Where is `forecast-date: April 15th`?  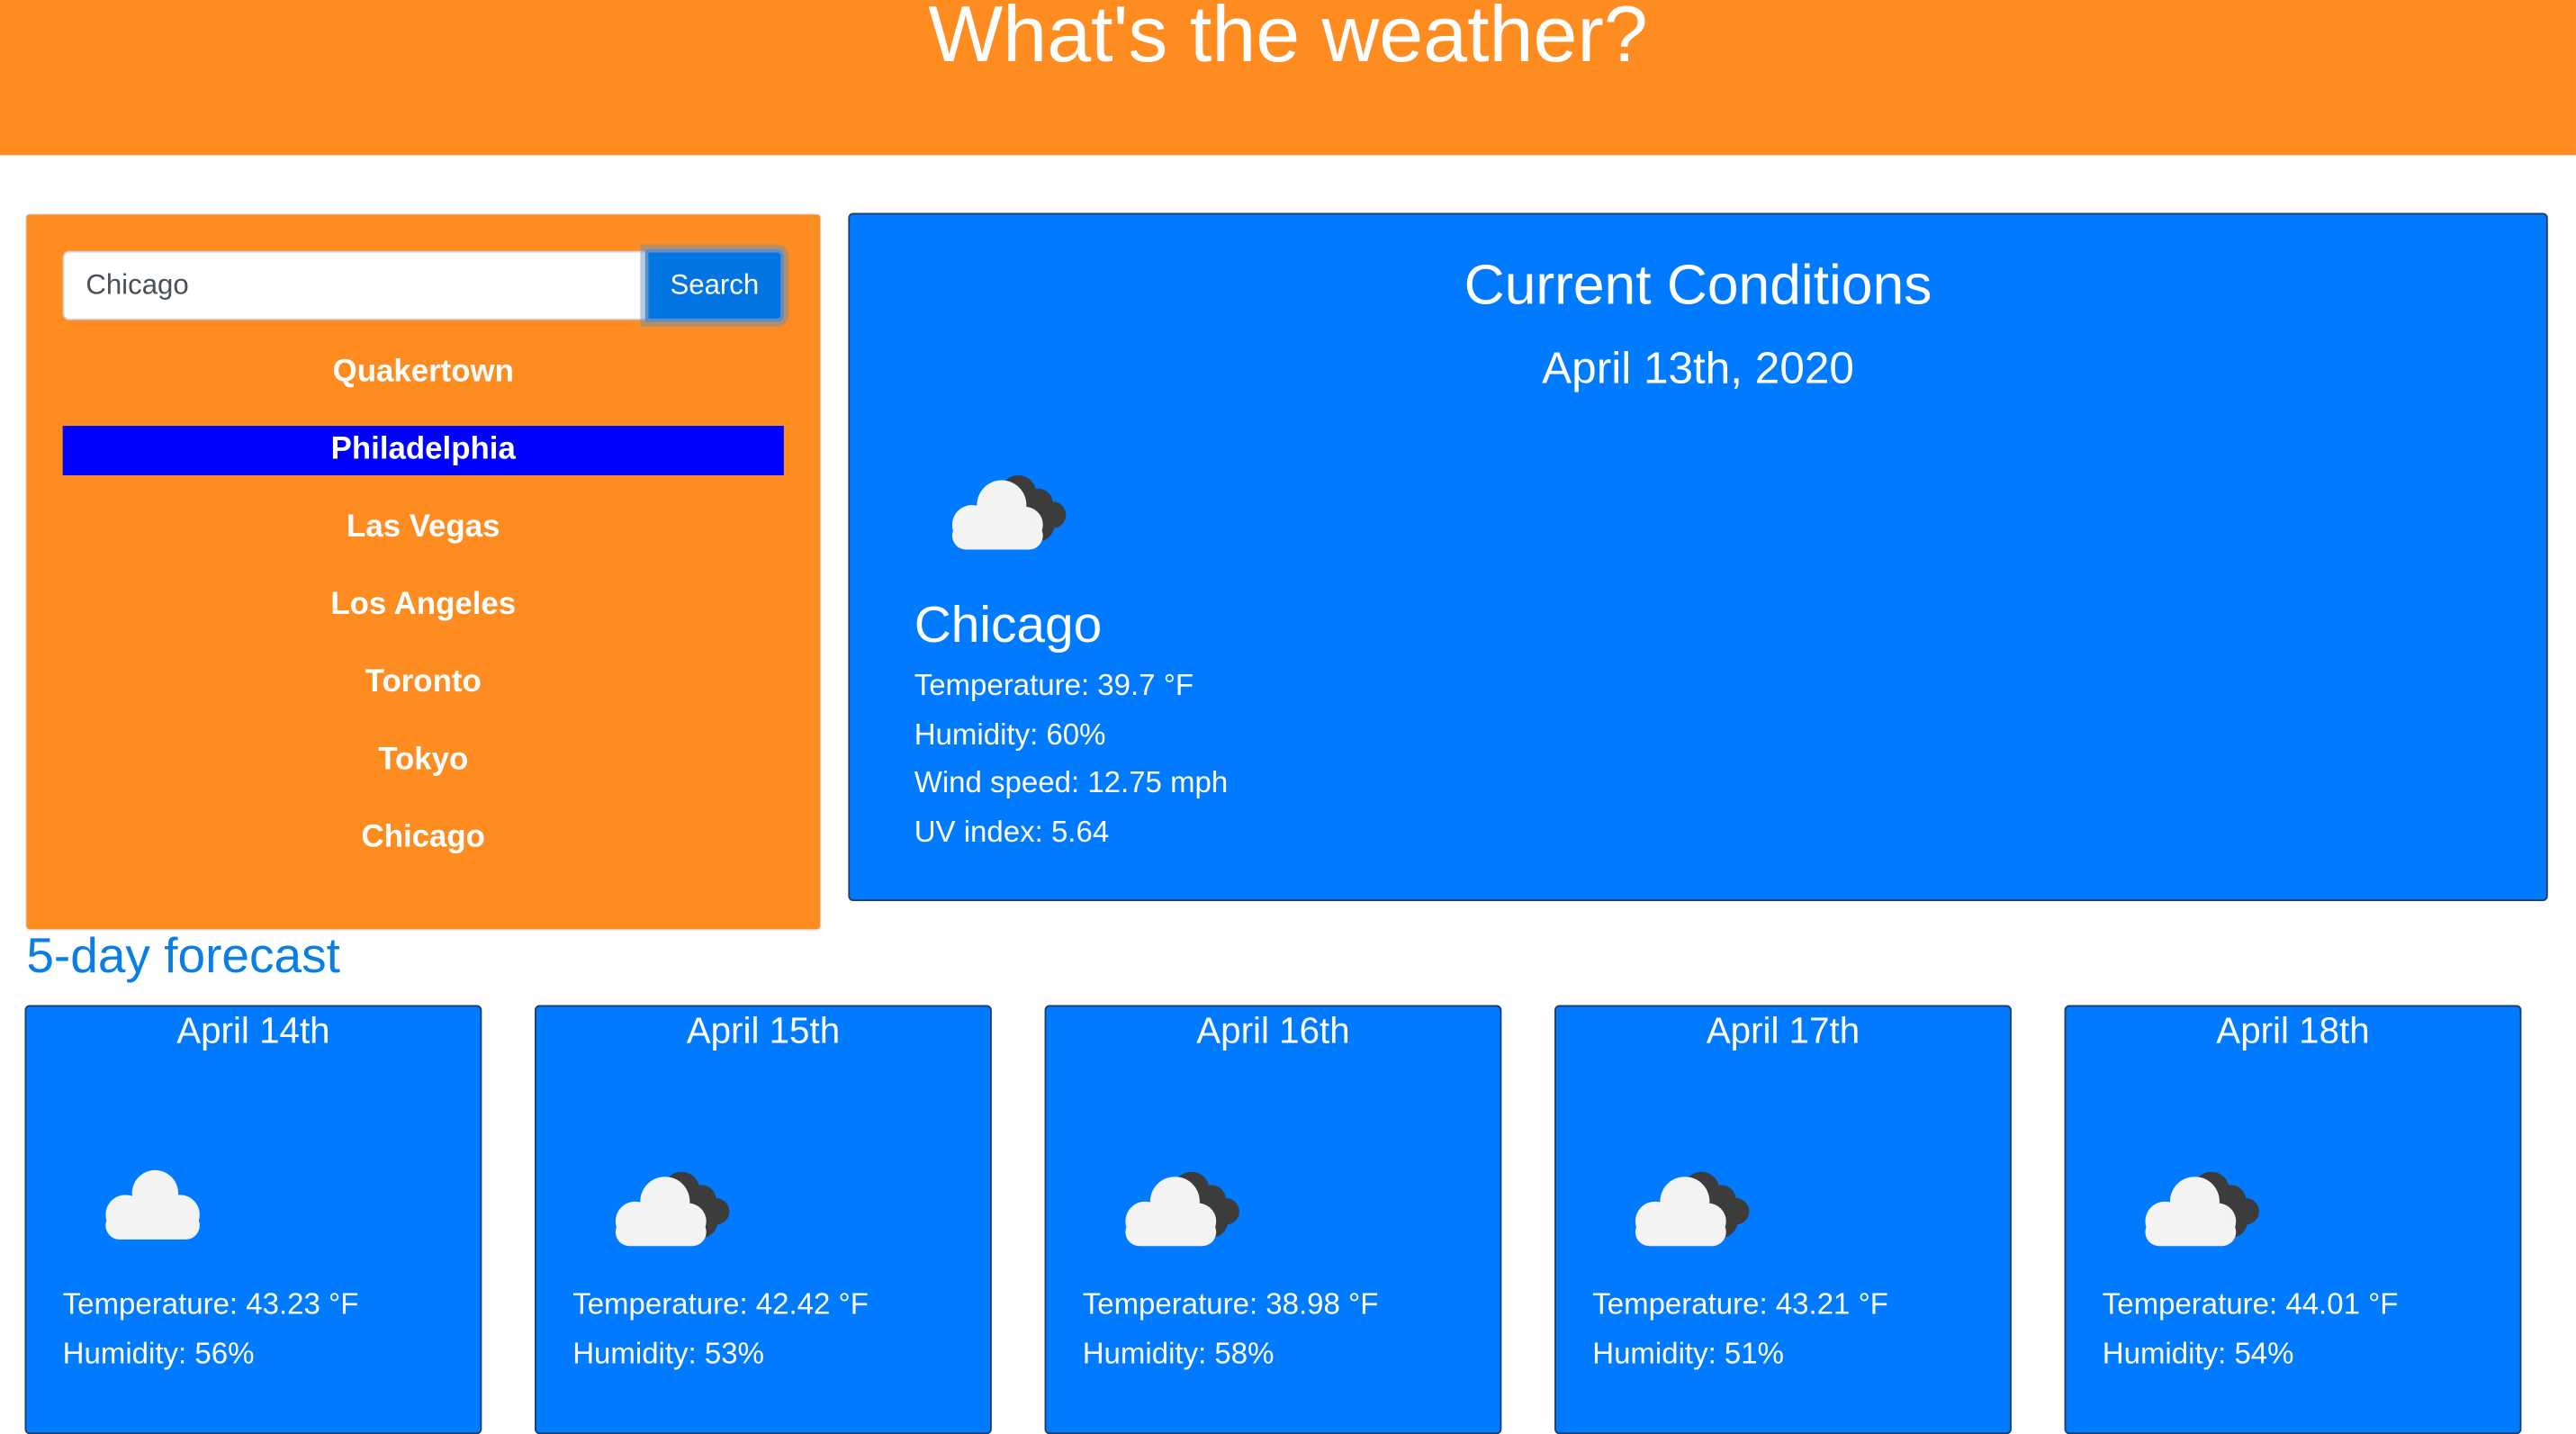 forecast-date: April 15th is located at coordinates (763, 1030).